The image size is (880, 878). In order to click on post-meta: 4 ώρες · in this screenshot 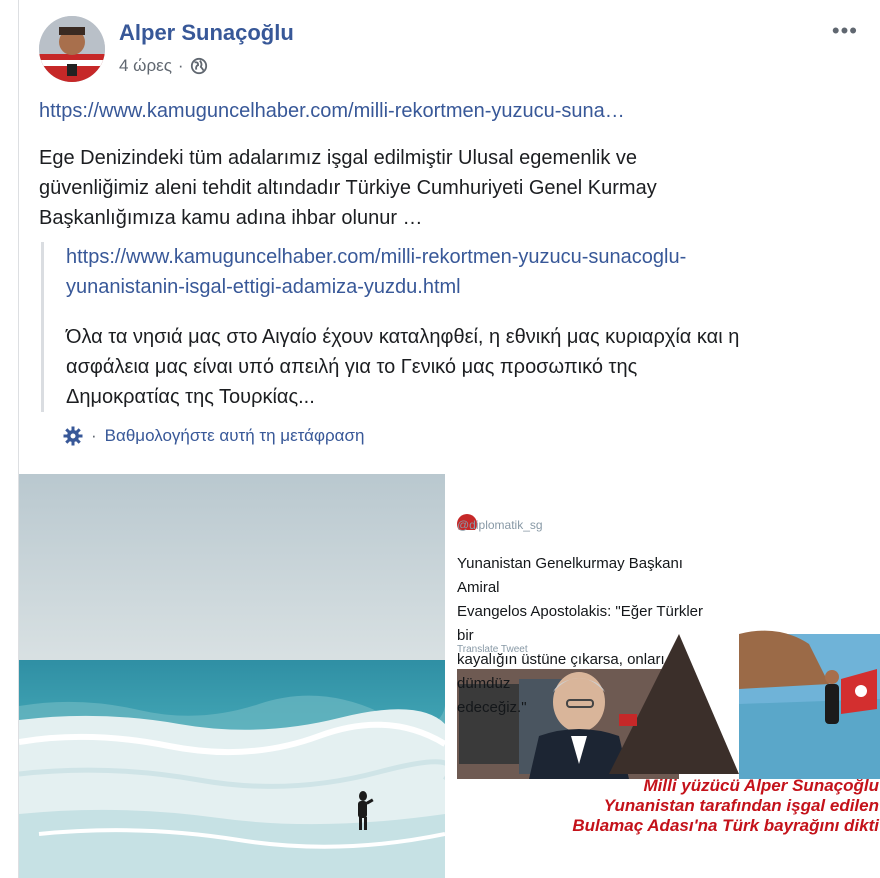, I will do `click(163, 66)`.